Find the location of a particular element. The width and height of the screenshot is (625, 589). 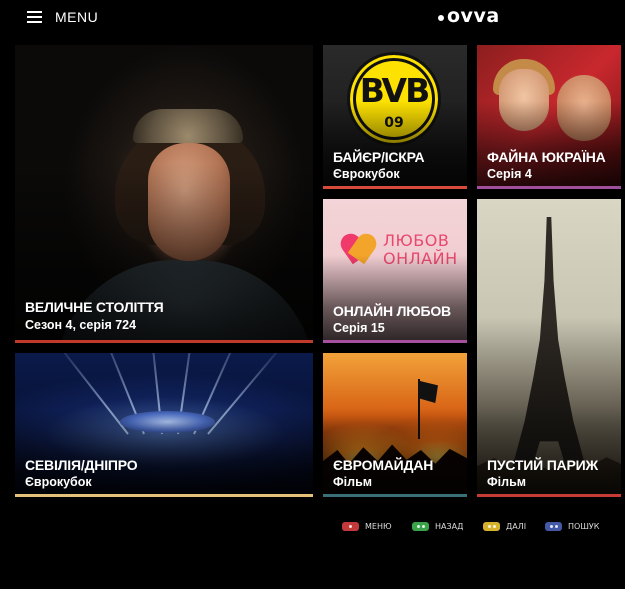

tile-title: ОНЛАЙН ЛЮБОВ is located at coordinates (392, 311).